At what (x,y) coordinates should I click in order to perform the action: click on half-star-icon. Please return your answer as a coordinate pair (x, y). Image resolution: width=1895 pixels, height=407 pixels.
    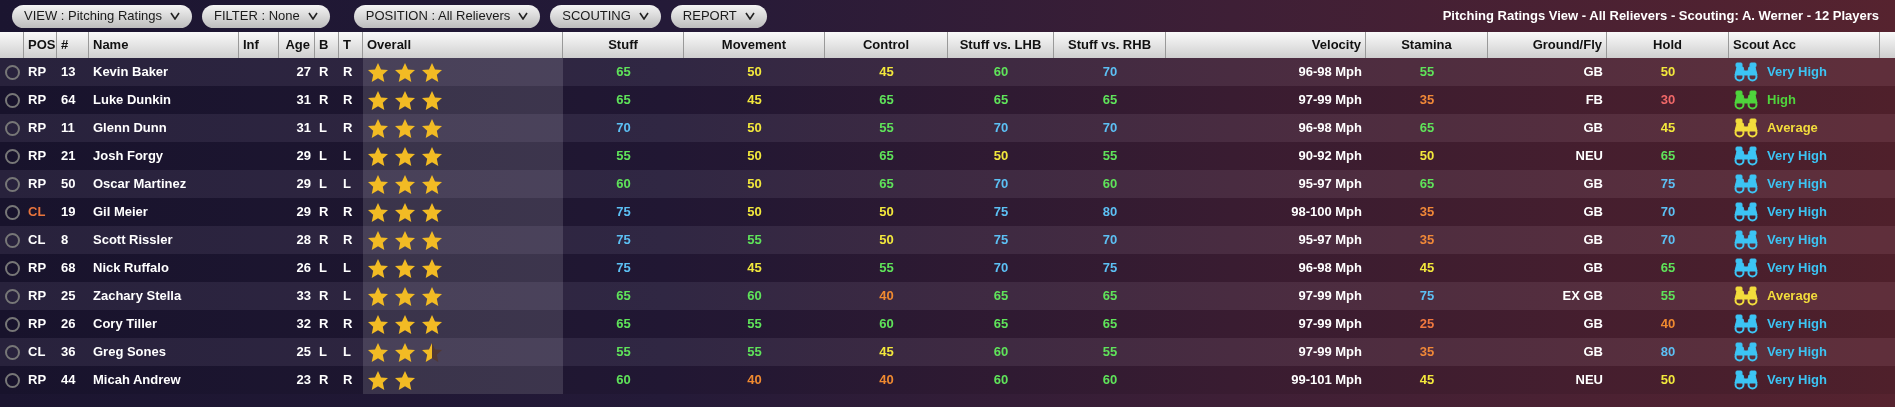
    Looking at the image, I should click on (432, 352).